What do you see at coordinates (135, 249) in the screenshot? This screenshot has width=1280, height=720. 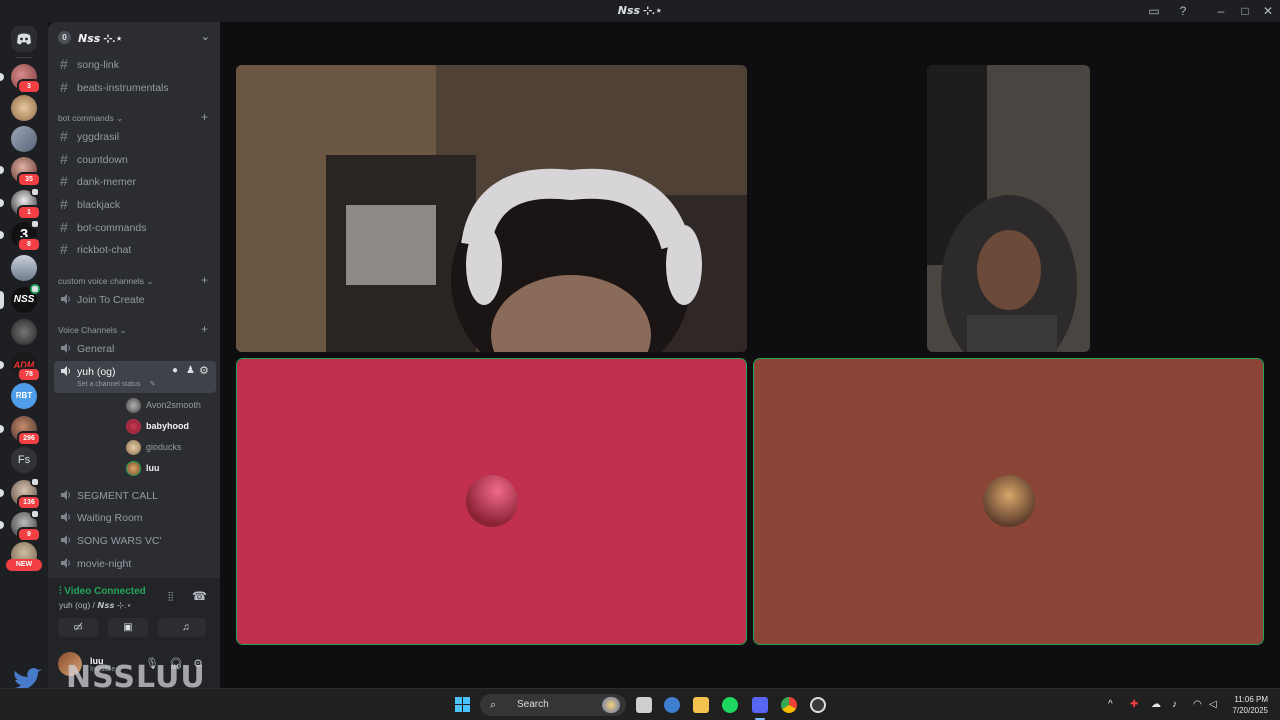 I see `channel-rickbot-chat: # rickbot-chat` at bounding box center [135, 249].